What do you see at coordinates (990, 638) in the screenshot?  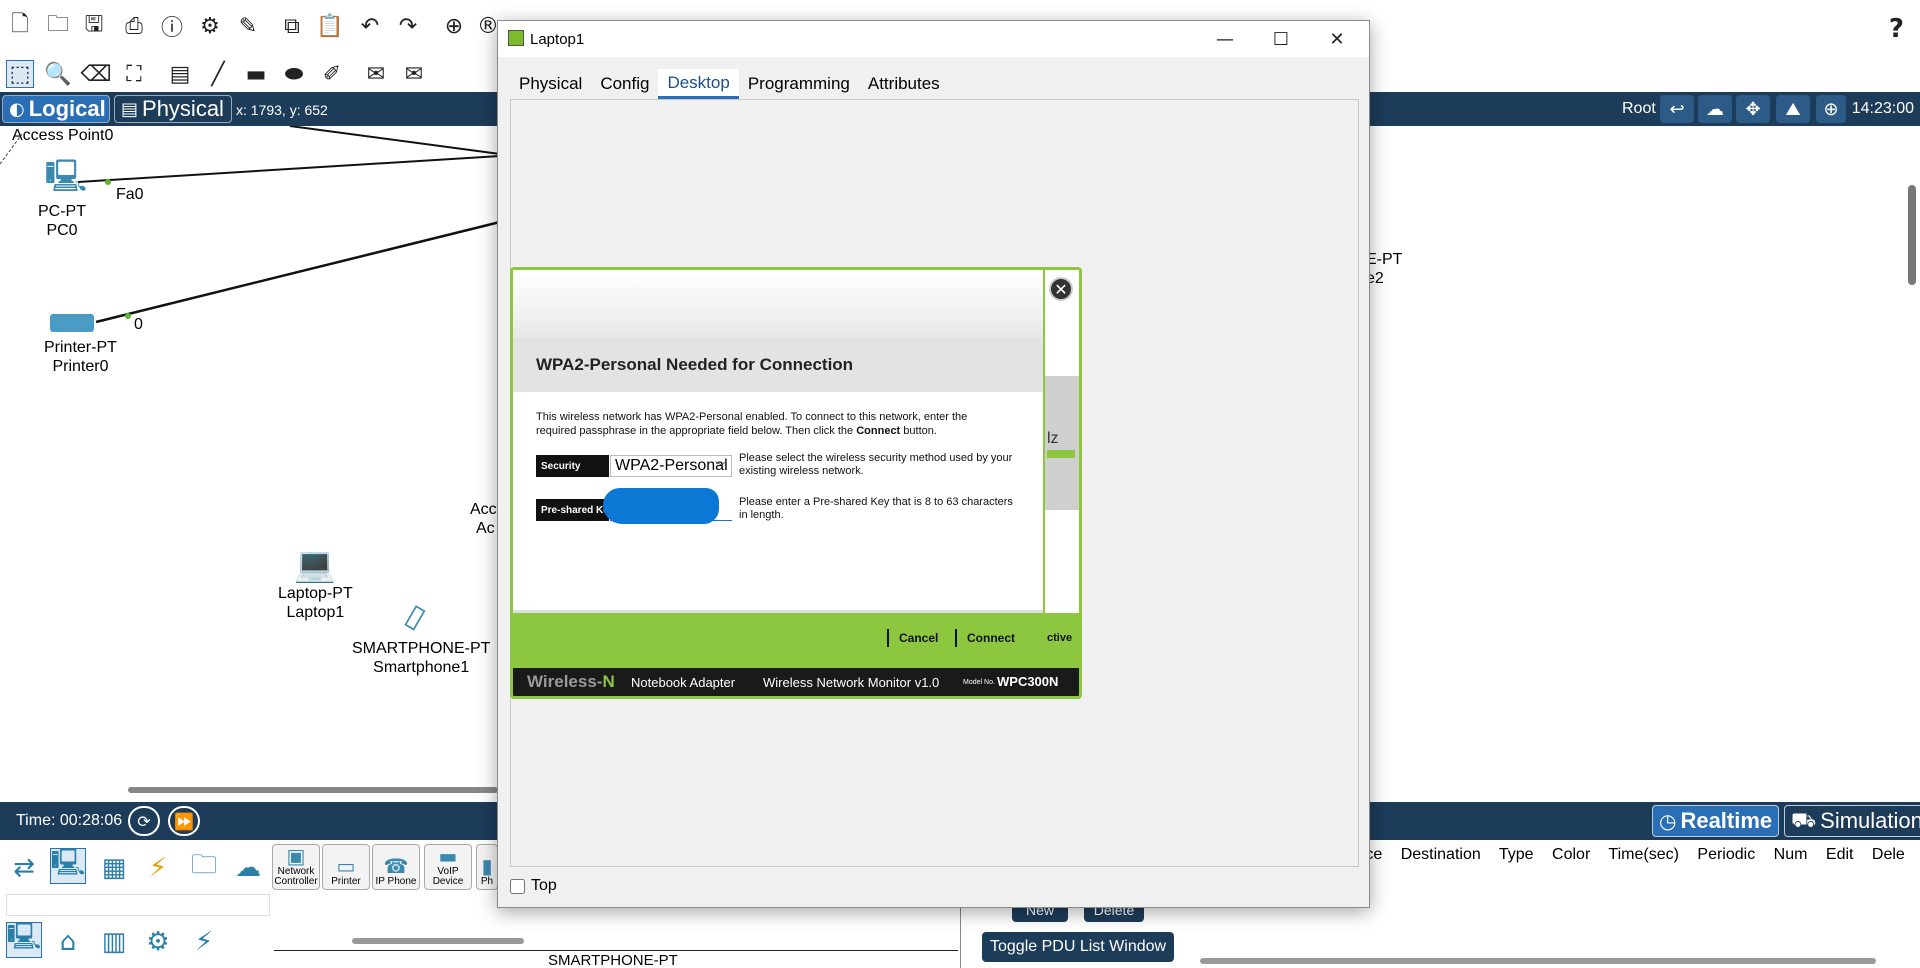 I see `connect-button: Connect` at bounding box center [990, 638].